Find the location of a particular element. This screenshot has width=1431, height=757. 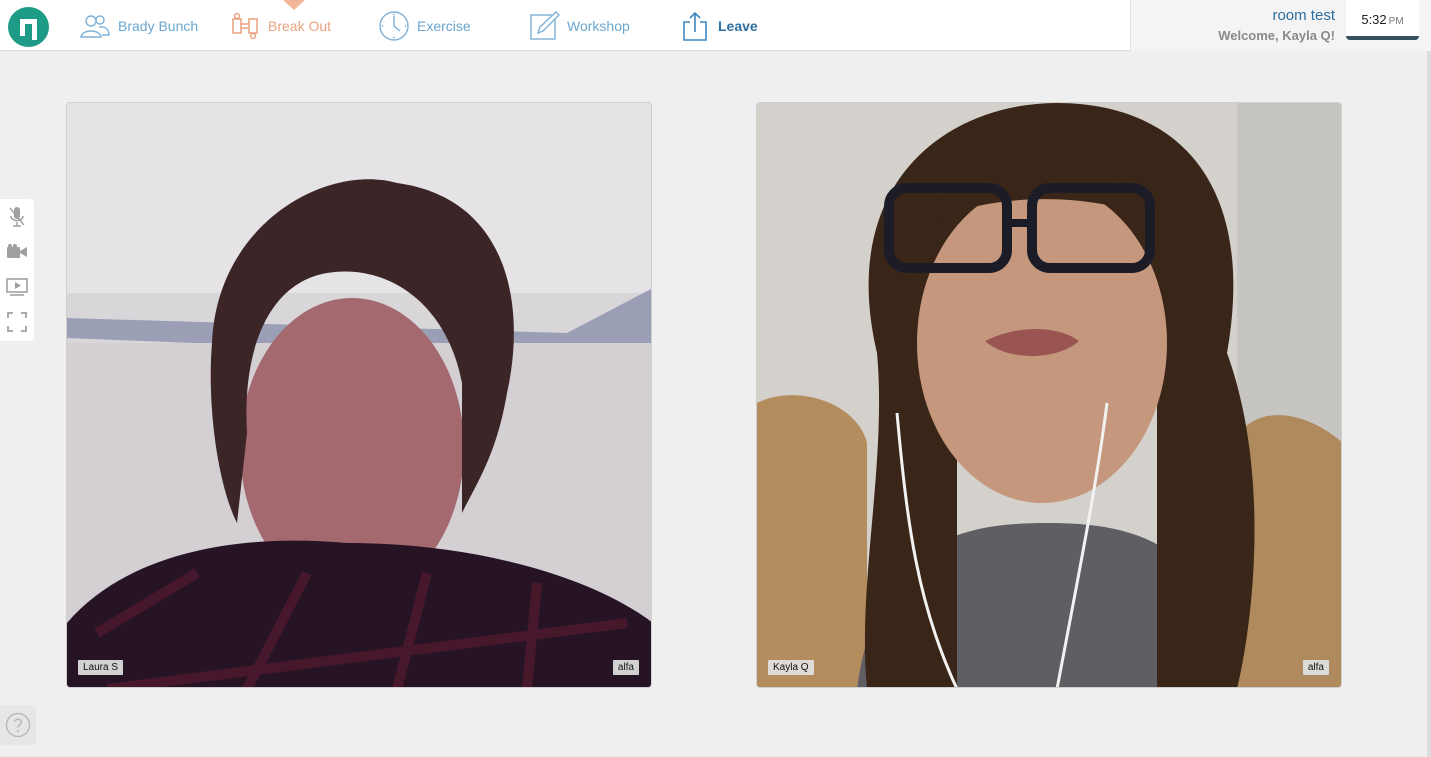

help-icon is located at coordinates (18, 725).